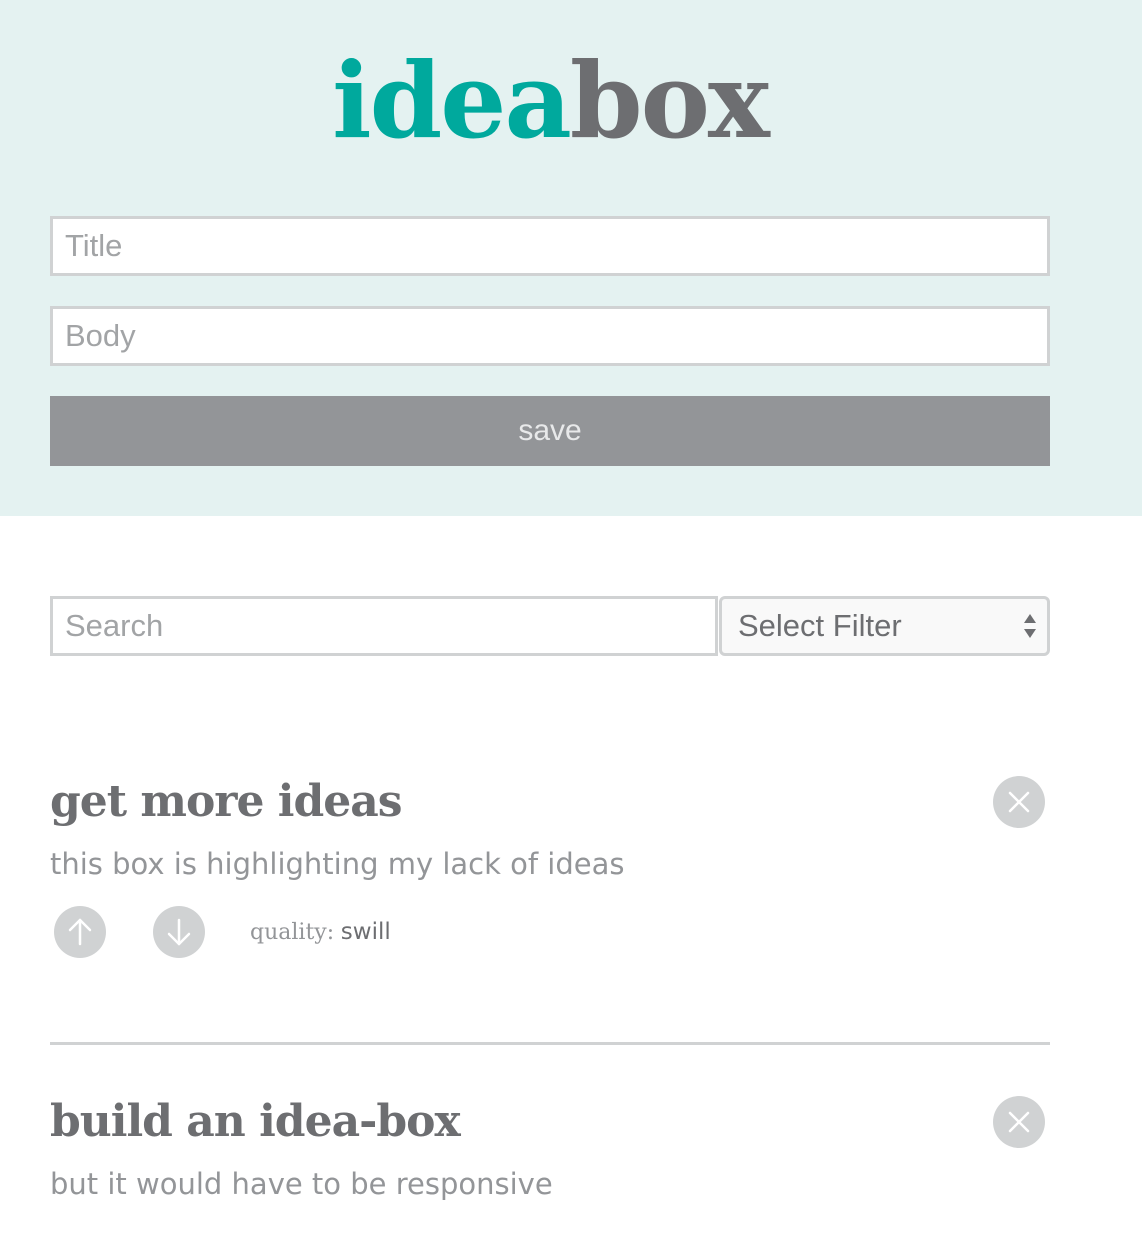 This screenshot has width=1142, height=1238. Describe the element at coordinates (301, 1184) in the screenshot. I see `idea-body: but it would have to be responsive` at that location.